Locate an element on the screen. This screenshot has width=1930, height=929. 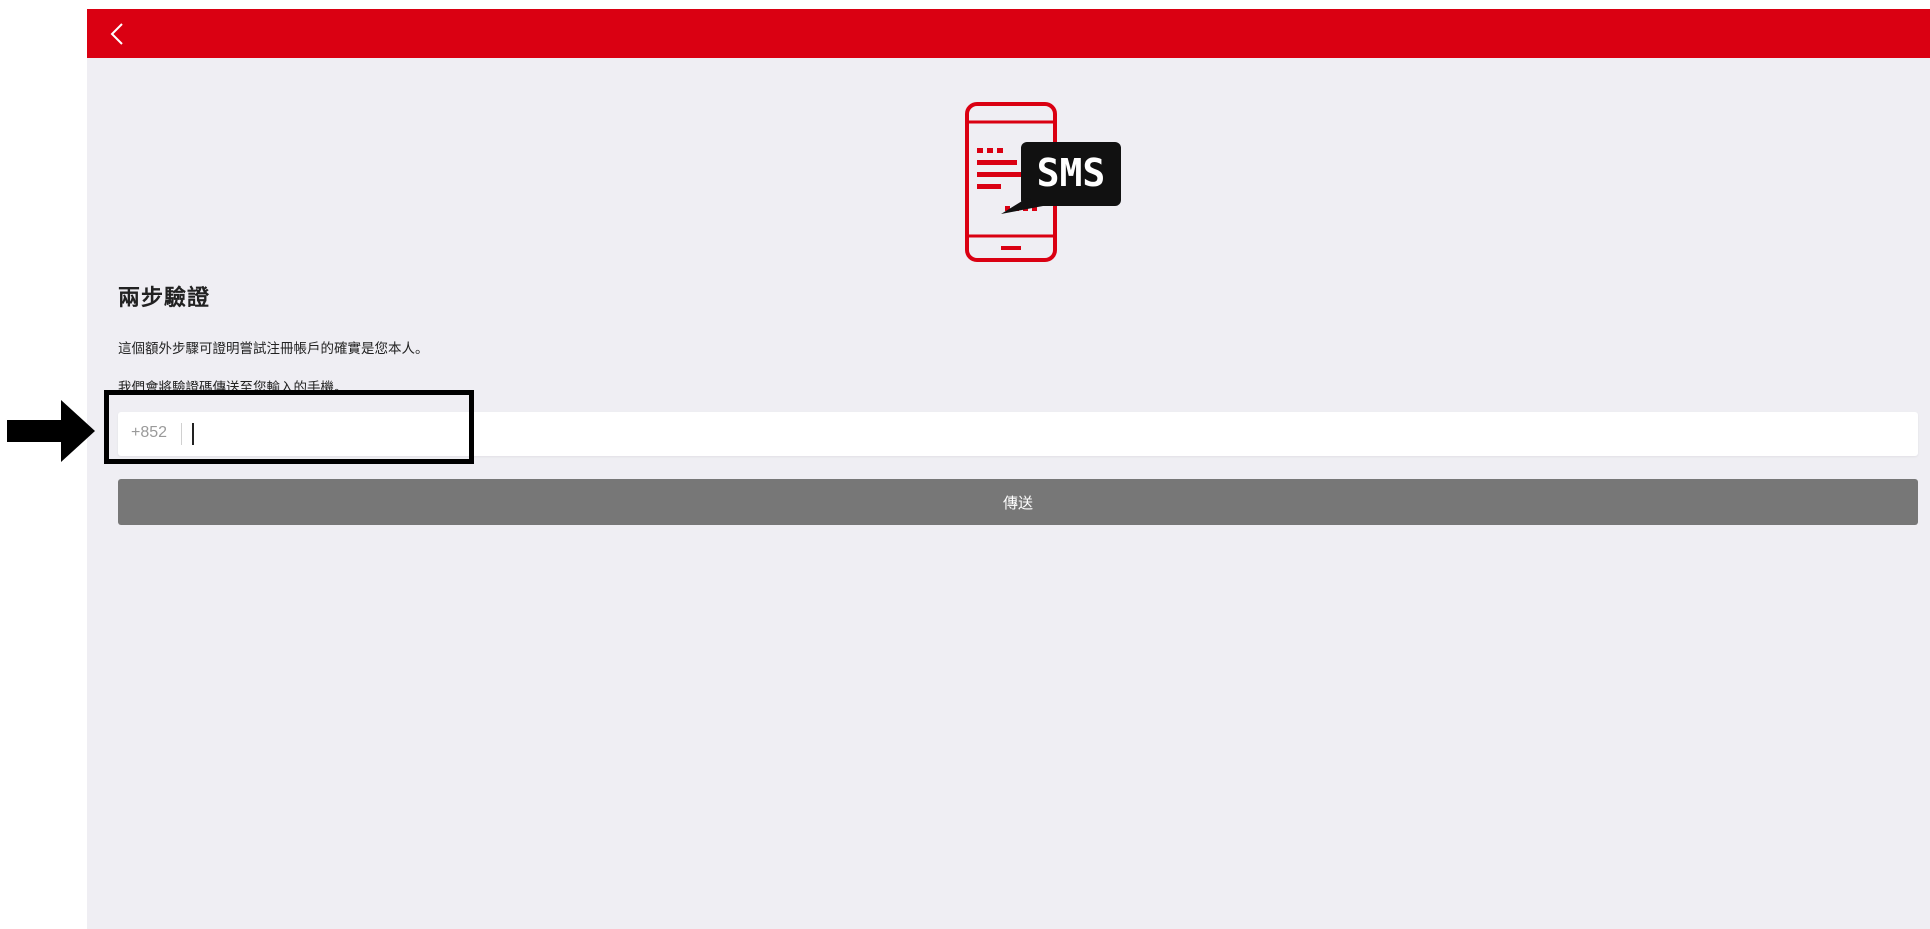
back-button is located at coordinates (118, 34).